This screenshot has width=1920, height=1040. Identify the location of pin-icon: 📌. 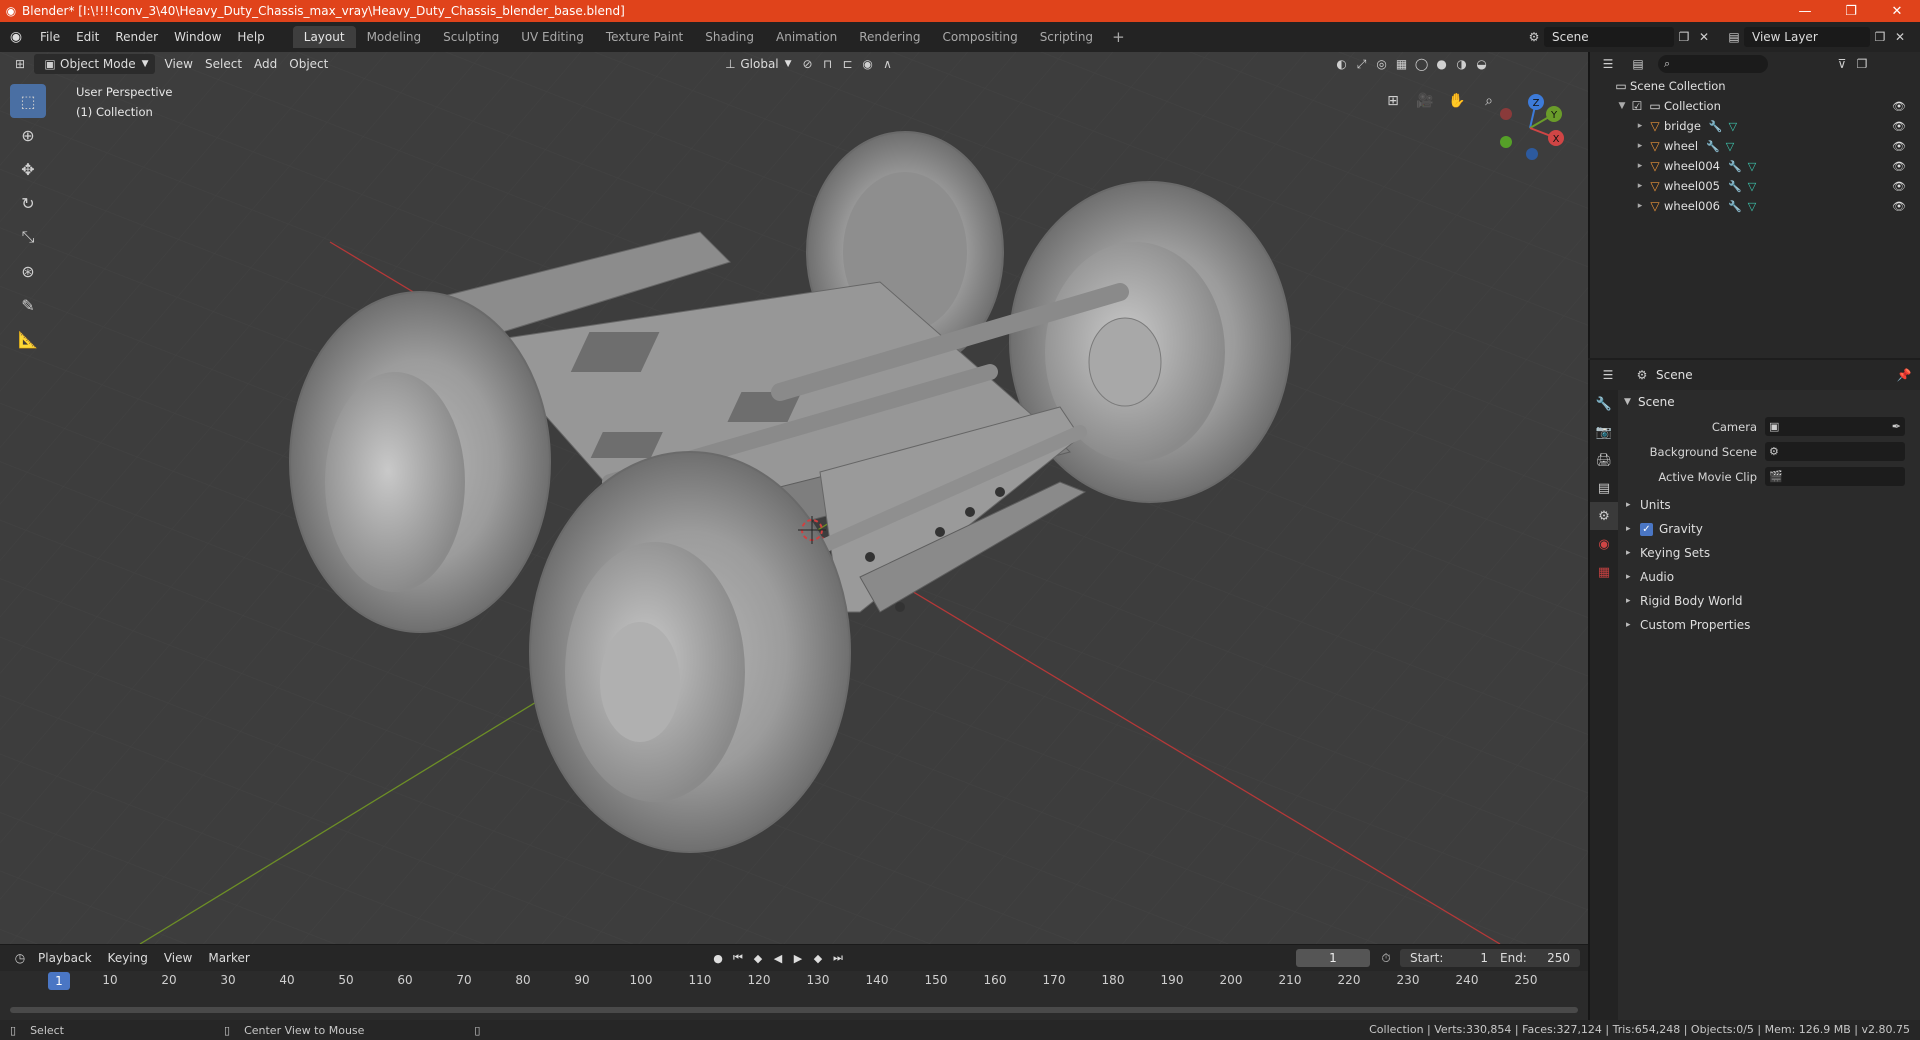
(1904, 375).